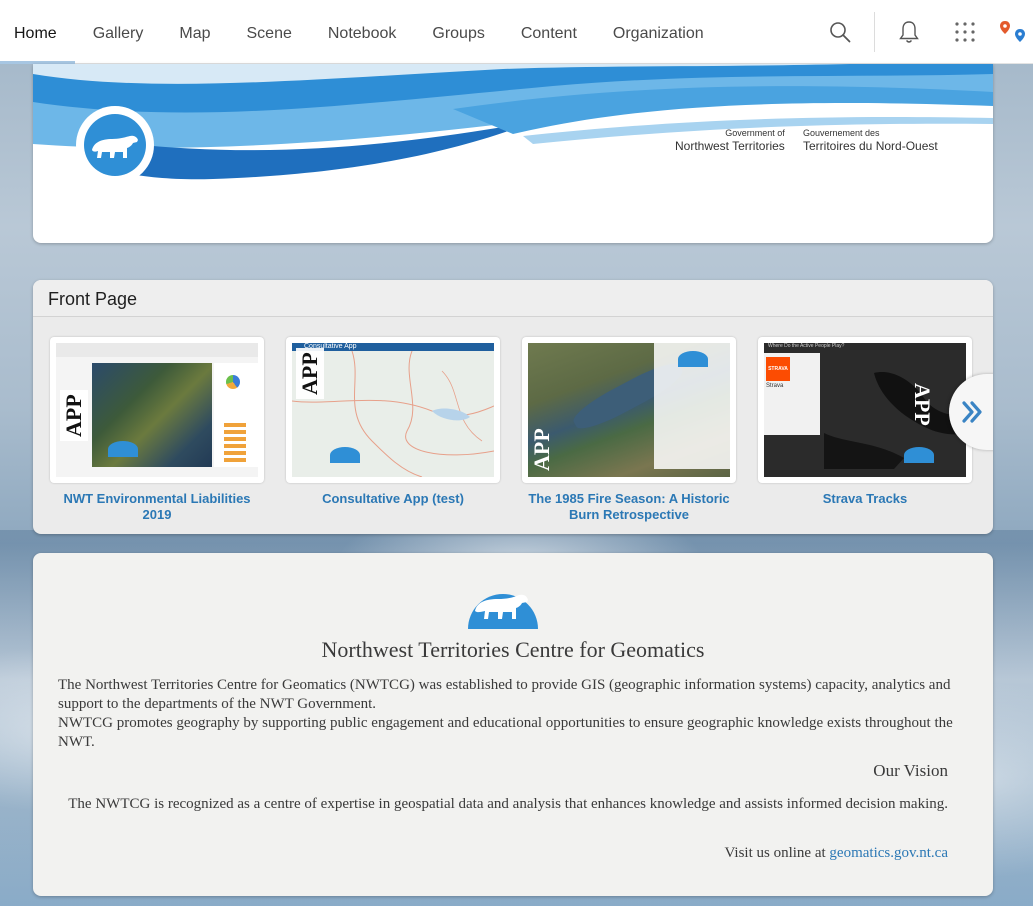 The height and width of the screenshot is (906, 1033). What do you see at coordinates (157, 350) in the screenshot?
I see `thumbnail-sidebar` at bounding box center [157, 350].